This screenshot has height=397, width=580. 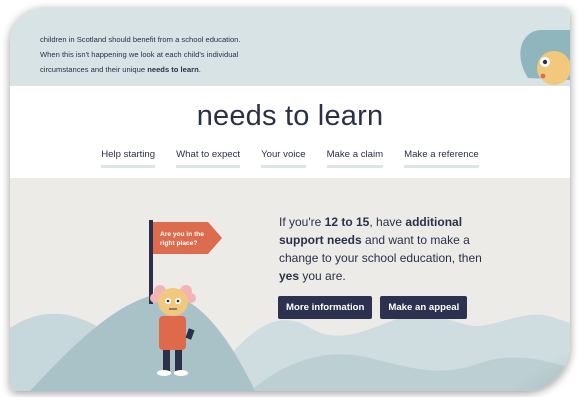 What do you see at coordinates (199, 69) in the screenshot?
I see `intro-line-3-end: .` at bounding box center [199, 69].